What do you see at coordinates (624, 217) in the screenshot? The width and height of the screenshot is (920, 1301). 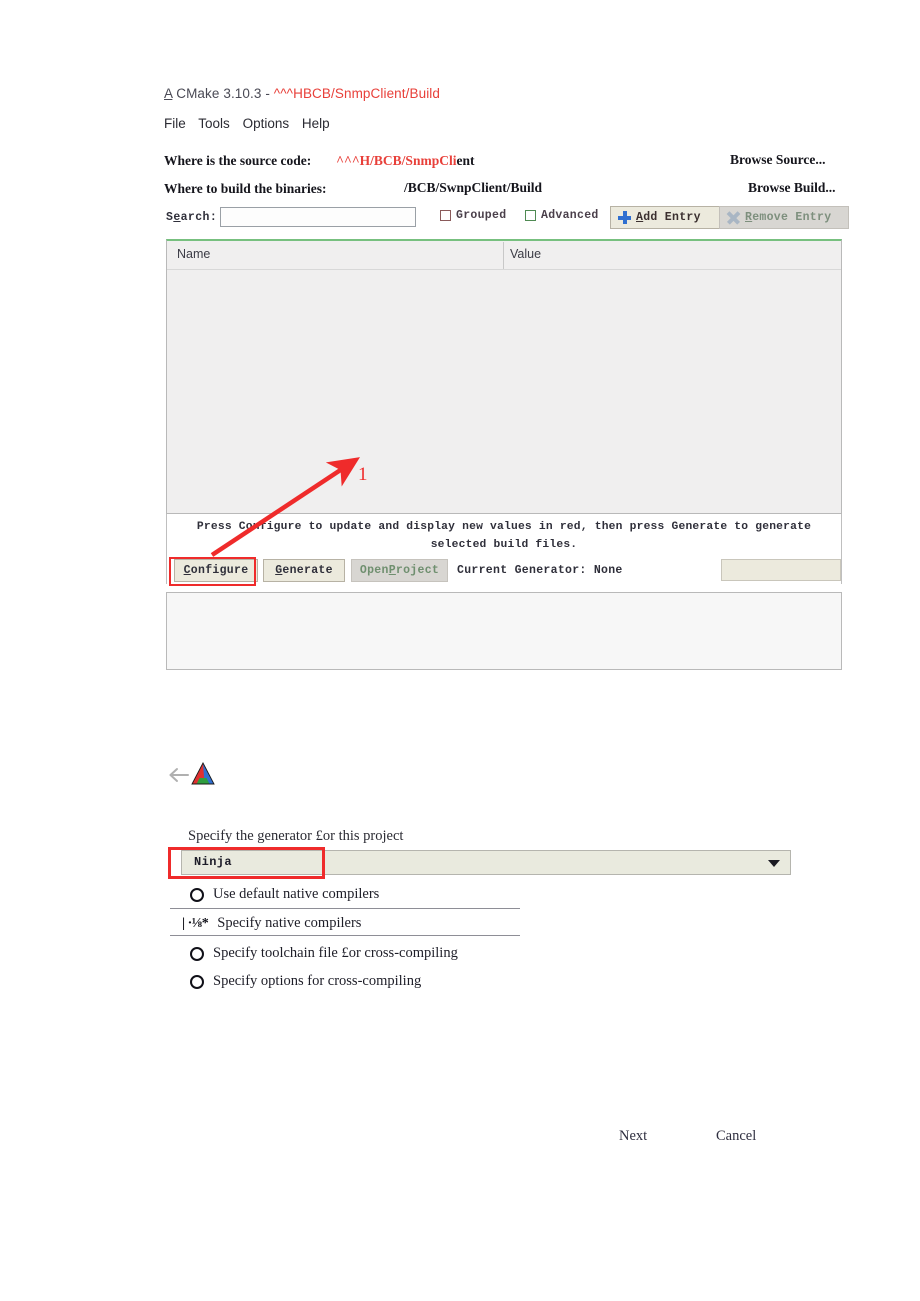 I see `plus-icon` at bounding box center [624, 217].